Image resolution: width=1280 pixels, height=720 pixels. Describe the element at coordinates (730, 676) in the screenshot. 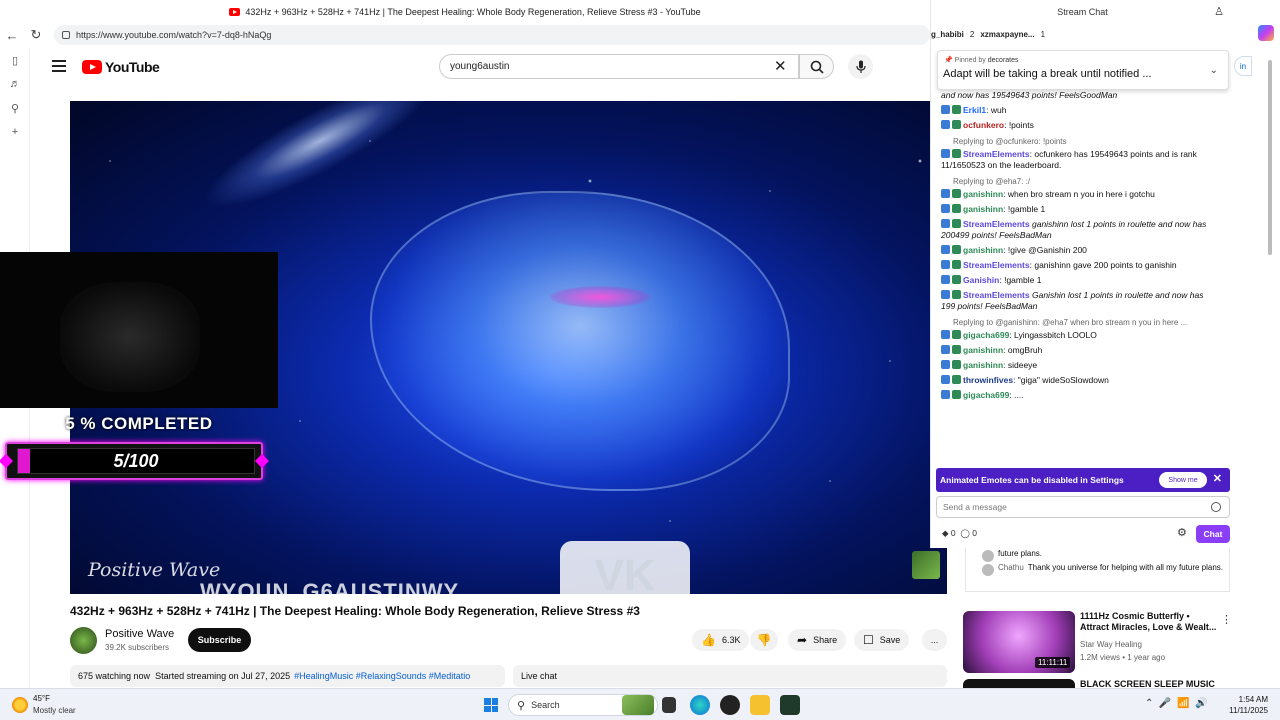

I see `live-chat-tab: Live chat` at that location.